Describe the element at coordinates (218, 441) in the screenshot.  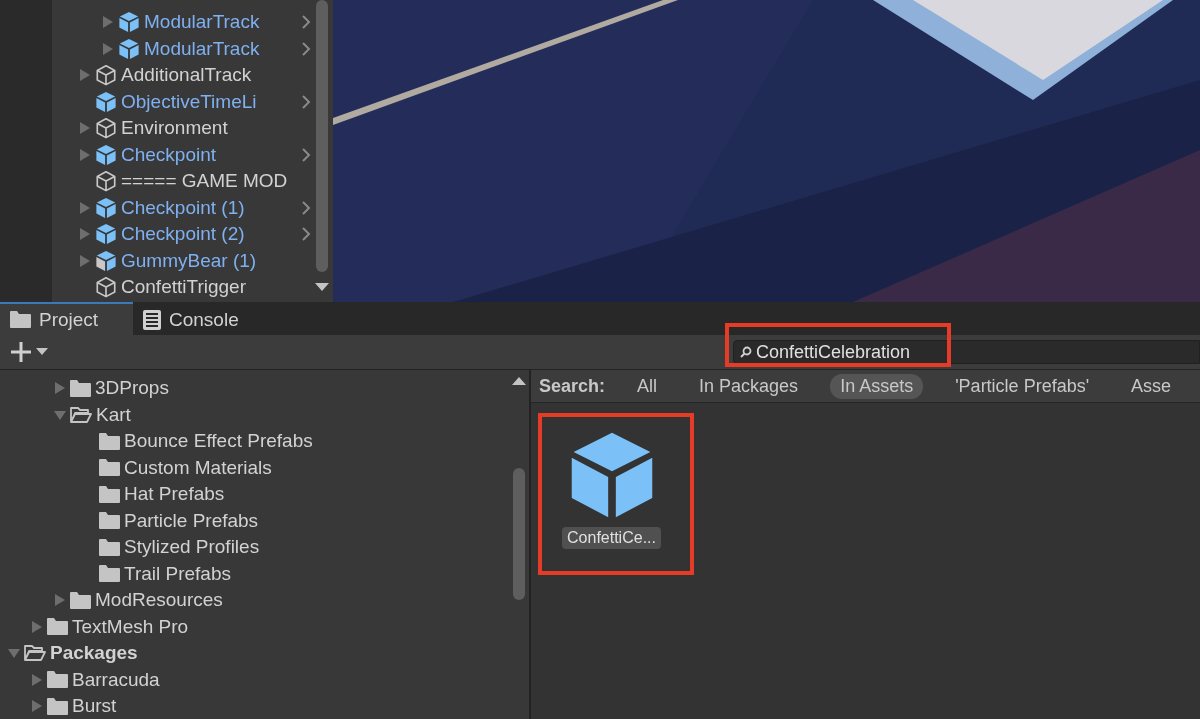
I see `folder-item: Bounce Effect Prefabs` at that location.